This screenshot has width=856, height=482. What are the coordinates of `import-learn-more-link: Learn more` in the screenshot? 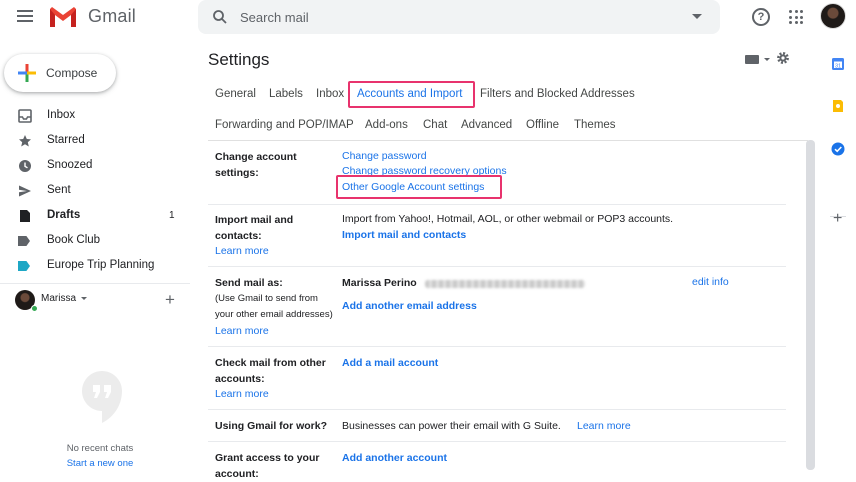 It's located at (242, 251).